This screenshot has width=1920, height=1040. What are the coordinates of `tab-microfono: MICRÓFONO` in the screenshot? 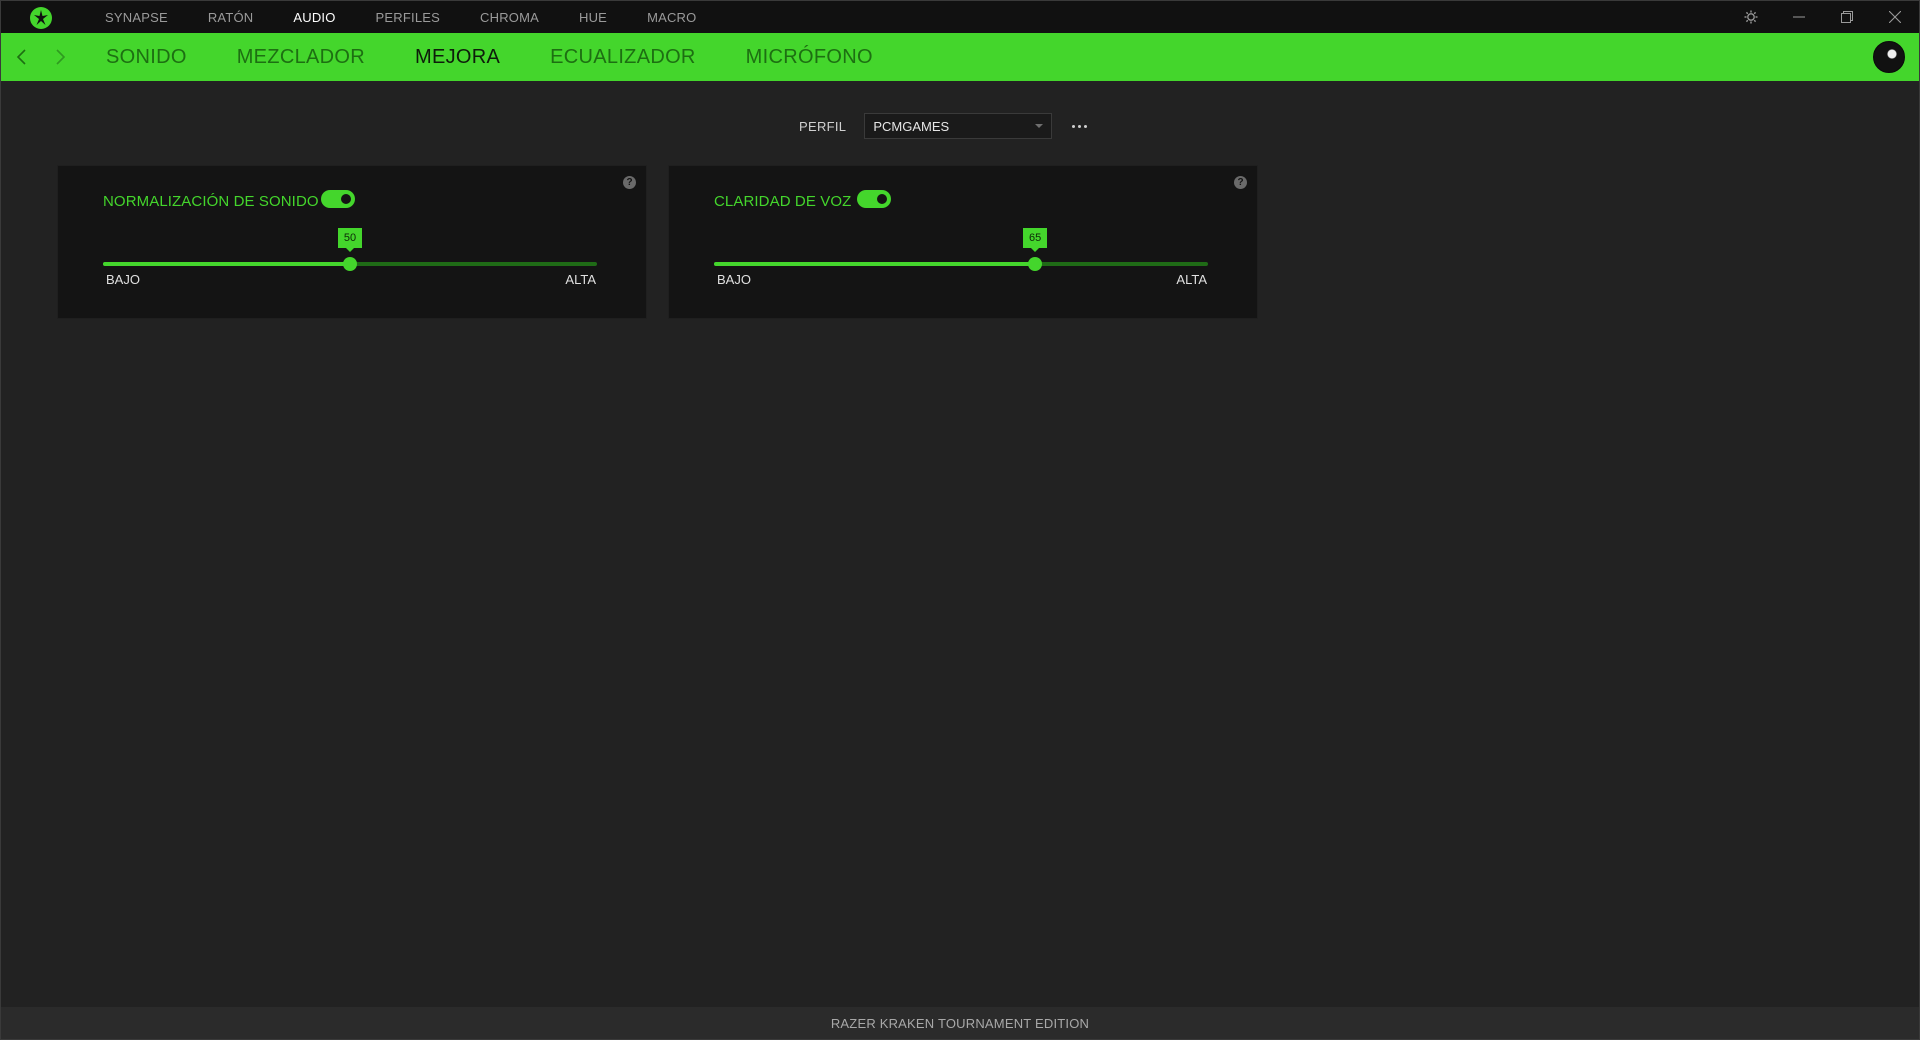 It's located at (809, 57).